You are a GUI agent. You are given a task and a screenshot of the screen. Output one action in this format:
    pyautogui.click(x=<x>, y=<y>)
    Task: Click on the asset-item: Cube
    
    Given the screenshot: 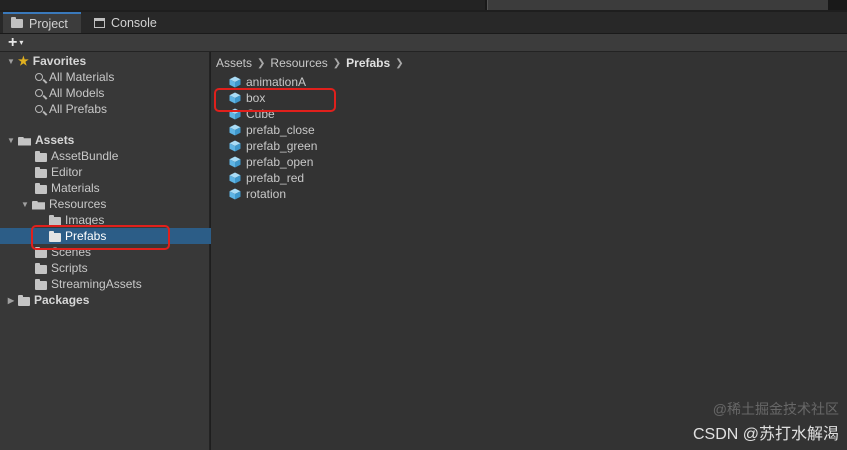 What is the action you would take?
    pyautogui.click(x=252, y=114)
    